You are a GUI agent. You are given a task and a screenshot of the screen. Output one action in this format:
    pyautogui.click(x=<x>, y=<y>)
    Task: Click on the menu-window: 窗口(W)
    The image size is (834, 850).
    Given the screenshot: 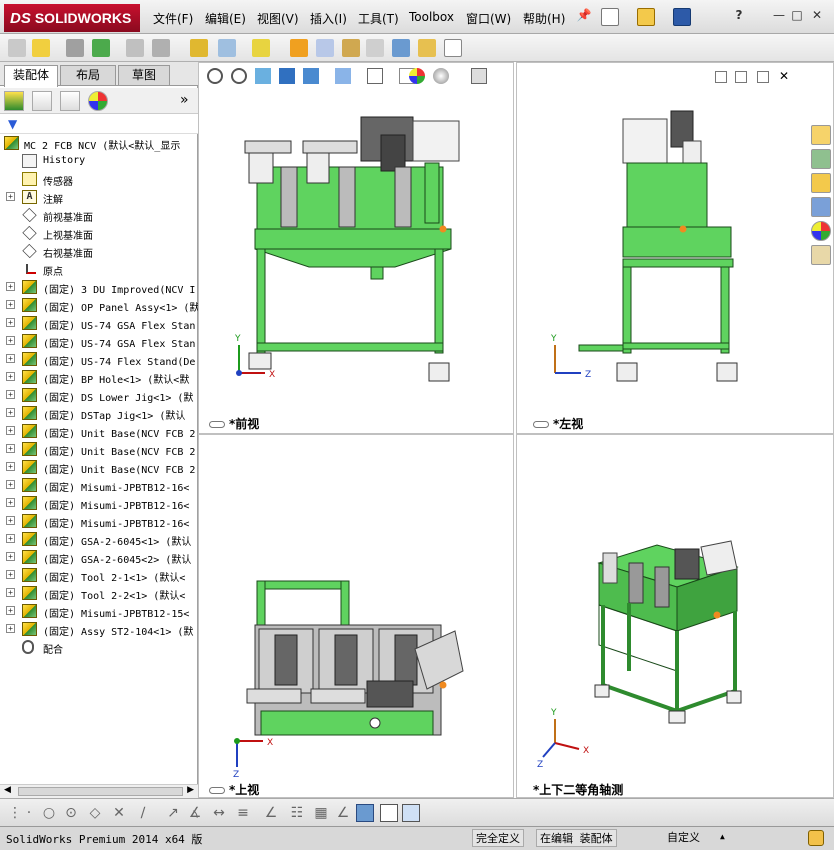 What is the action you would take?
    pyautogui.click(x=488, y=18)
    